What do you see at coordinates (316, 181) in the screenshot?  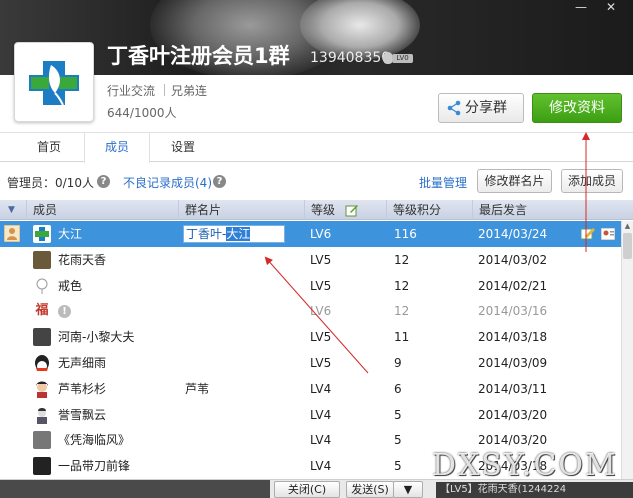 I see `members-toolbar: 管理员：0/10人 ? 不良记录成员(4) ? 批量管理 修改群名片 添加成员` at bounding box center [316, 181].